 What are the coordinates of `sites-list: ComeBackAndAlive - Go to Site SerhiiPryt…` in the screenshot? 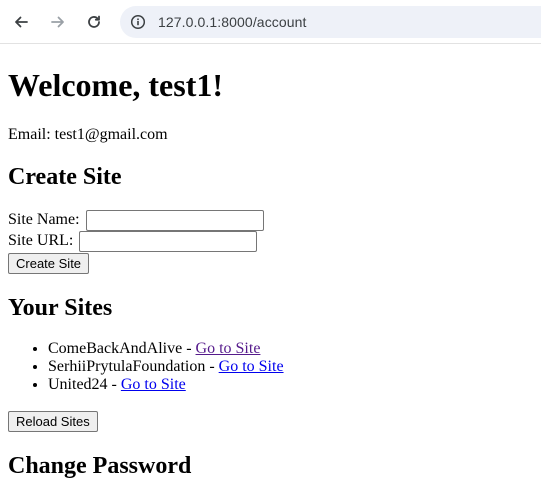 It's located at (146, 367).